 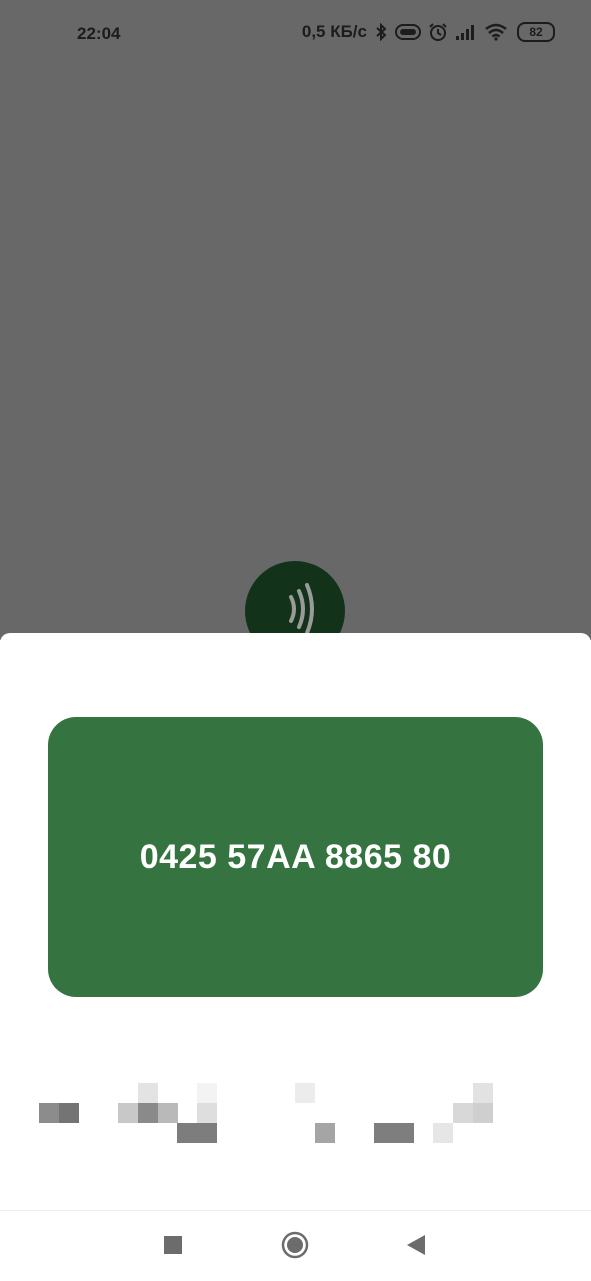 I want to click on status-time: 22:04, so click(x=99, y=33).